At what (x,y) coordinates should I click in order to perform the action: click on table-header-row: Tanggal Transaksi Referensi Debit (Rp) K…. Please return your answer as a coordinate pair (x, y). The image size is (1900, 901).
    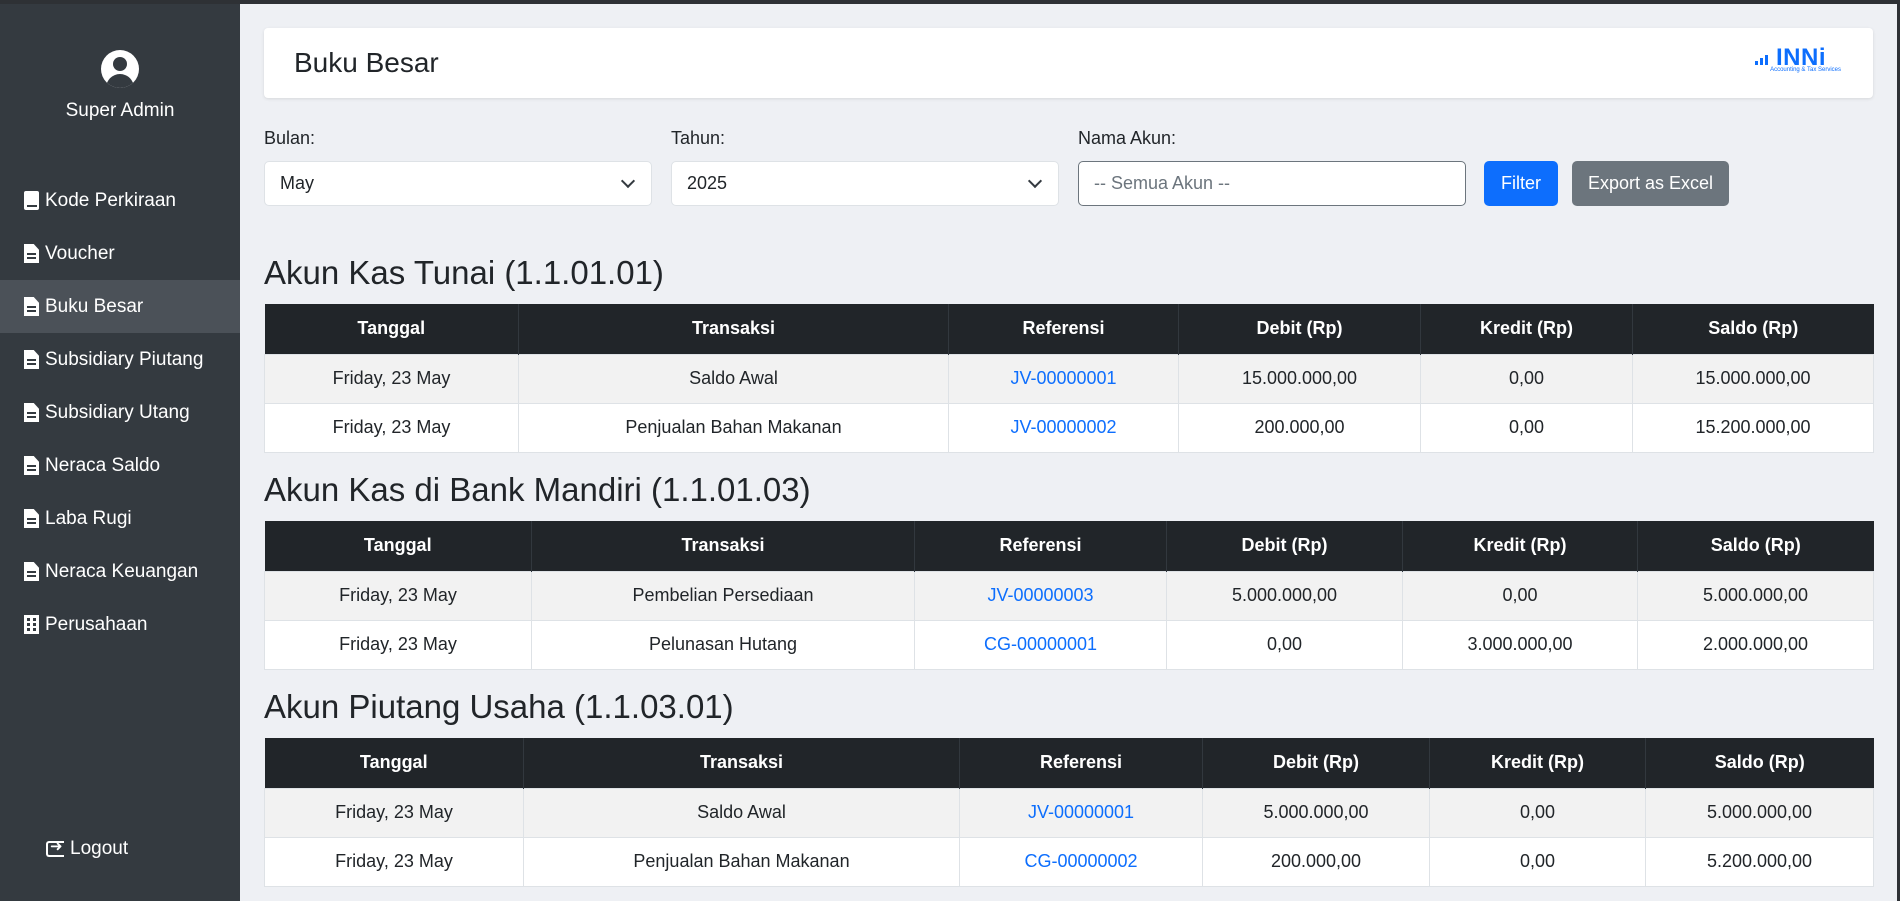
    Looking at the image, I should click on (1069, 763).